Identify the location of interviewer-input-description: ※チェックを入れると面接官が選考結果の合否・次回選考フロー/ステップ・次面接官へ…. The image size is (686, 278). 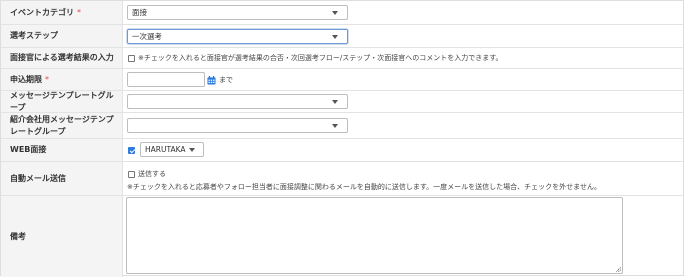
(320, 58).